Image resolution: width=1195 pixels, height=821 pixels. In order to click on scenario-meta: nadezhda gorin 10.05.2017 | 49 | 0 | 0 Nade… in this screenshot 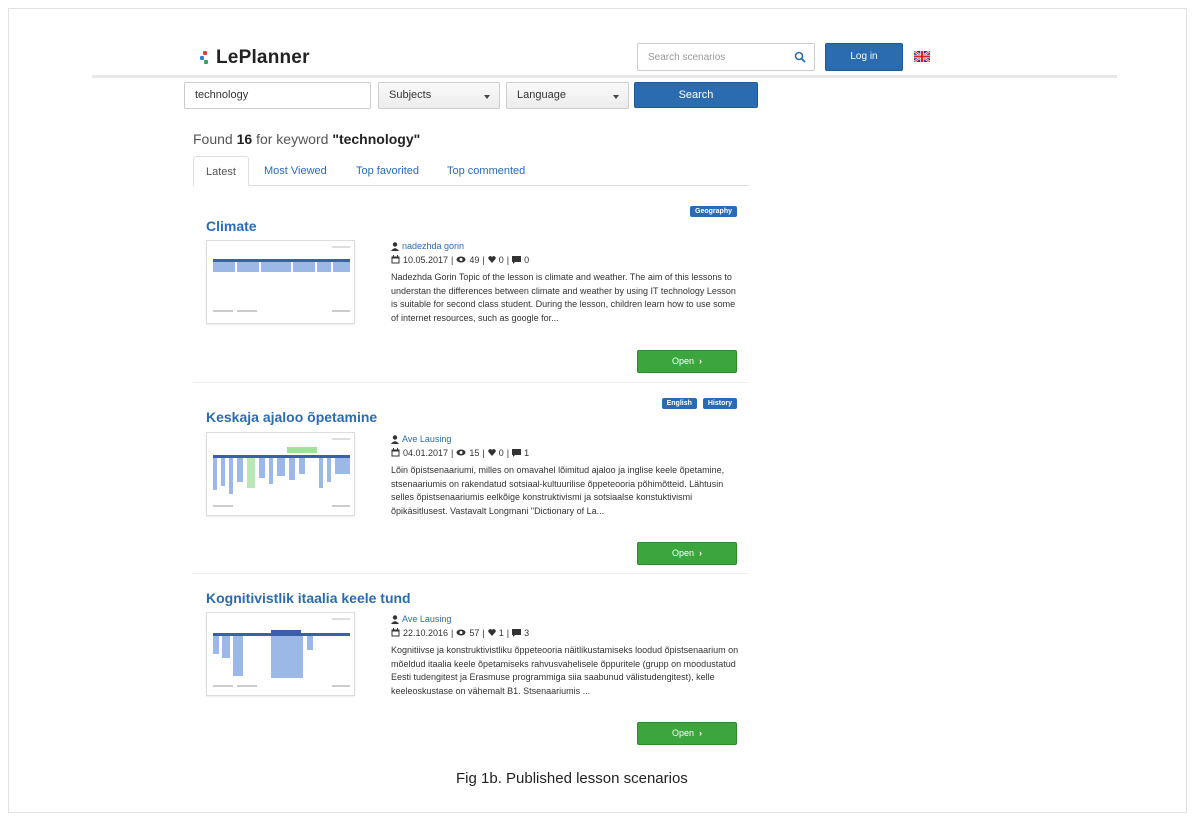, I will do `click(565, 282)`.